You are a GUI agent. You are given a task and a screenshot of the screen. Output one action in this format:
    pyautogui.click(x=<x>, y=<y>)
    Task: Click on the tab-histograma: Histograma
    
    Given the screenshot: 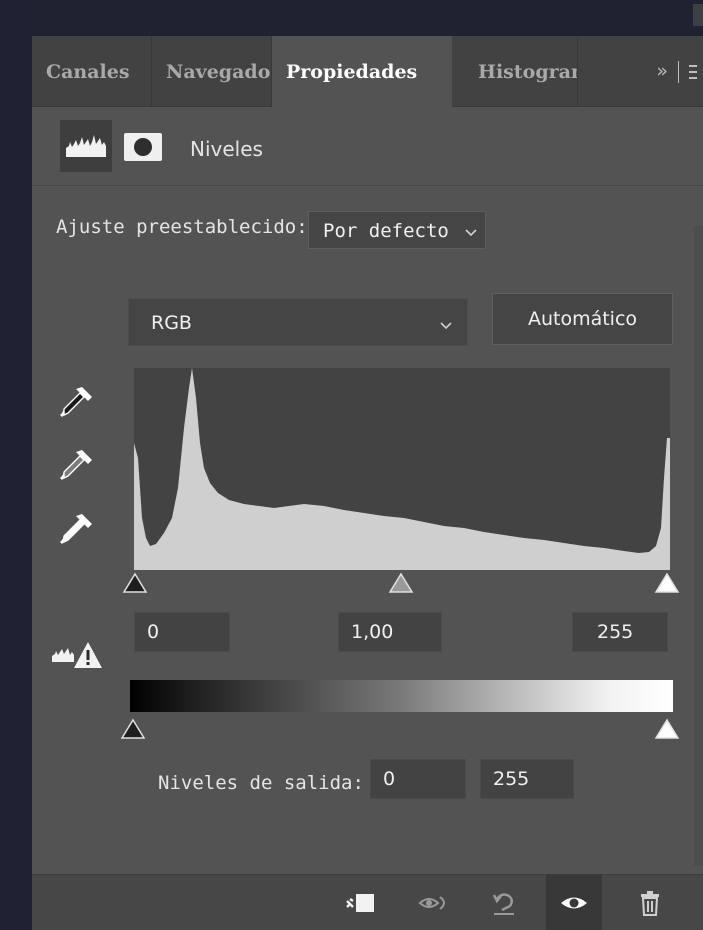 What is the action you would take?
    pyautogui.click(x=515, y=71)
    